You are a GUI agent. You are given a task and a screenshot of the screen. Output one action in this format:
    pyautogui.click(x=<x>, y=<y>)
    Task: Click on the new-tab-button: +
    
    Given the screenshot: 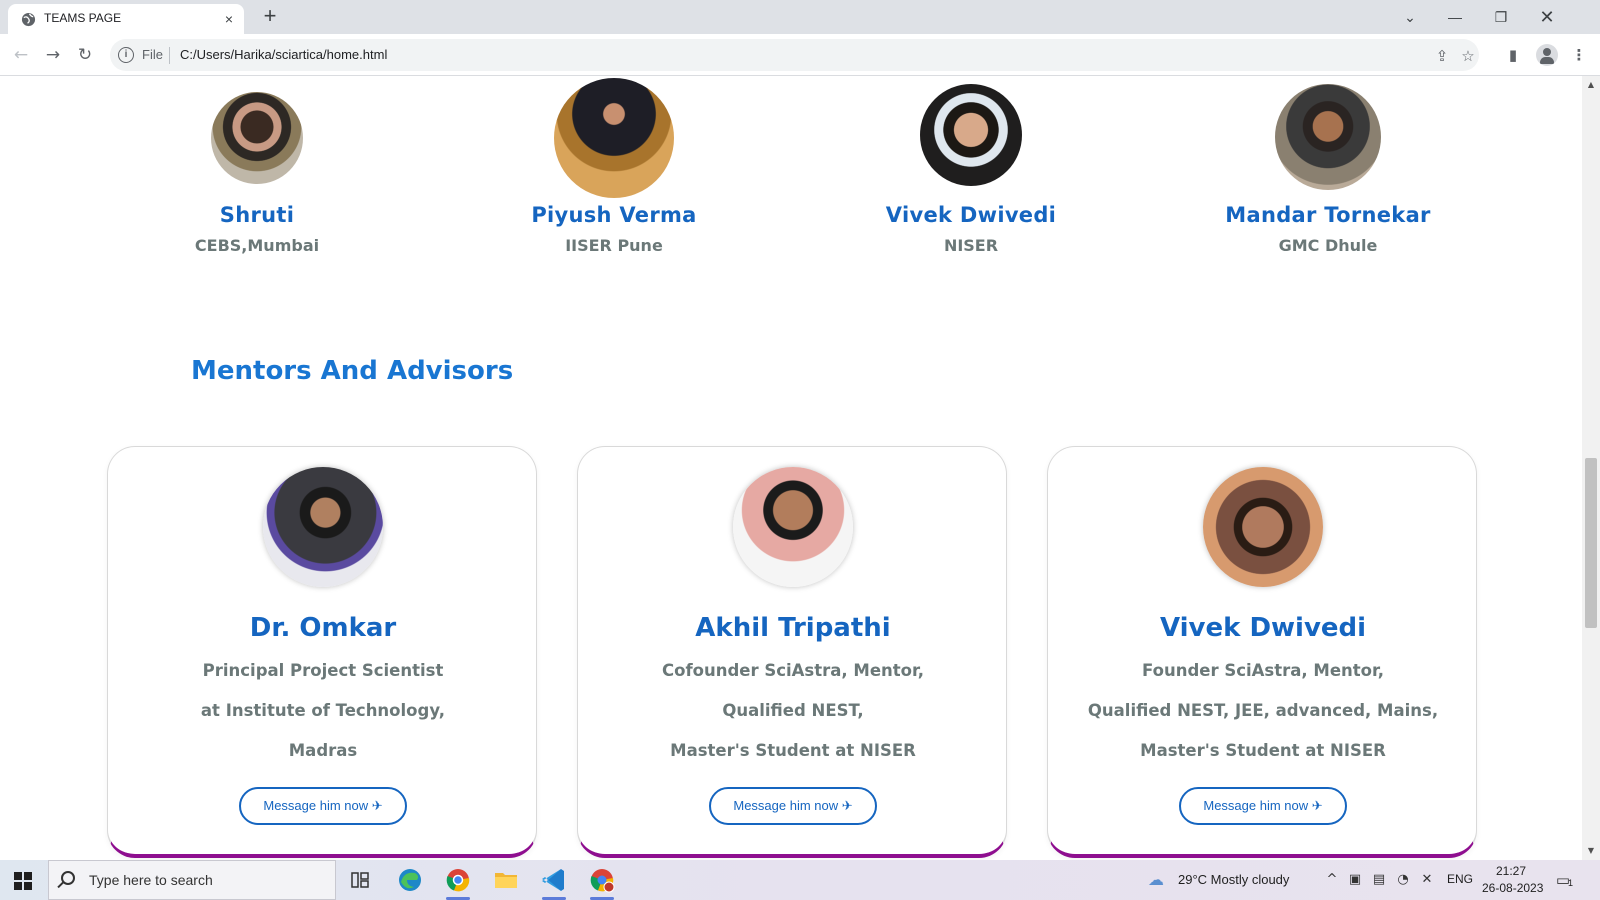 What is the action you would take?
    pyautogui.click(x=270, y=16)
    